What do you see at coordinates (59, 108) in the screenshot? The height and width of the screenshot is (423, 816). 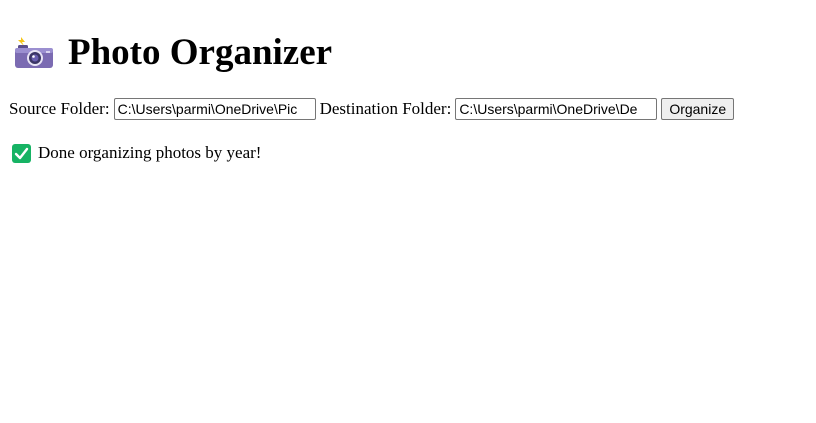 I see `source-folder-label: Source Folder:` at bounding box center [59, 108].